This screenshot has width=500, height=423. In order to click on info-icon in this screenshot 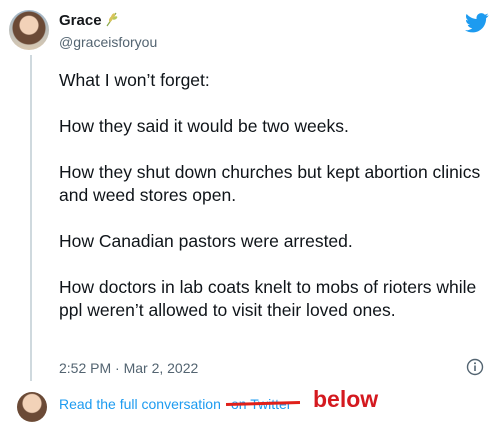, I will do `click(475, 367)`.